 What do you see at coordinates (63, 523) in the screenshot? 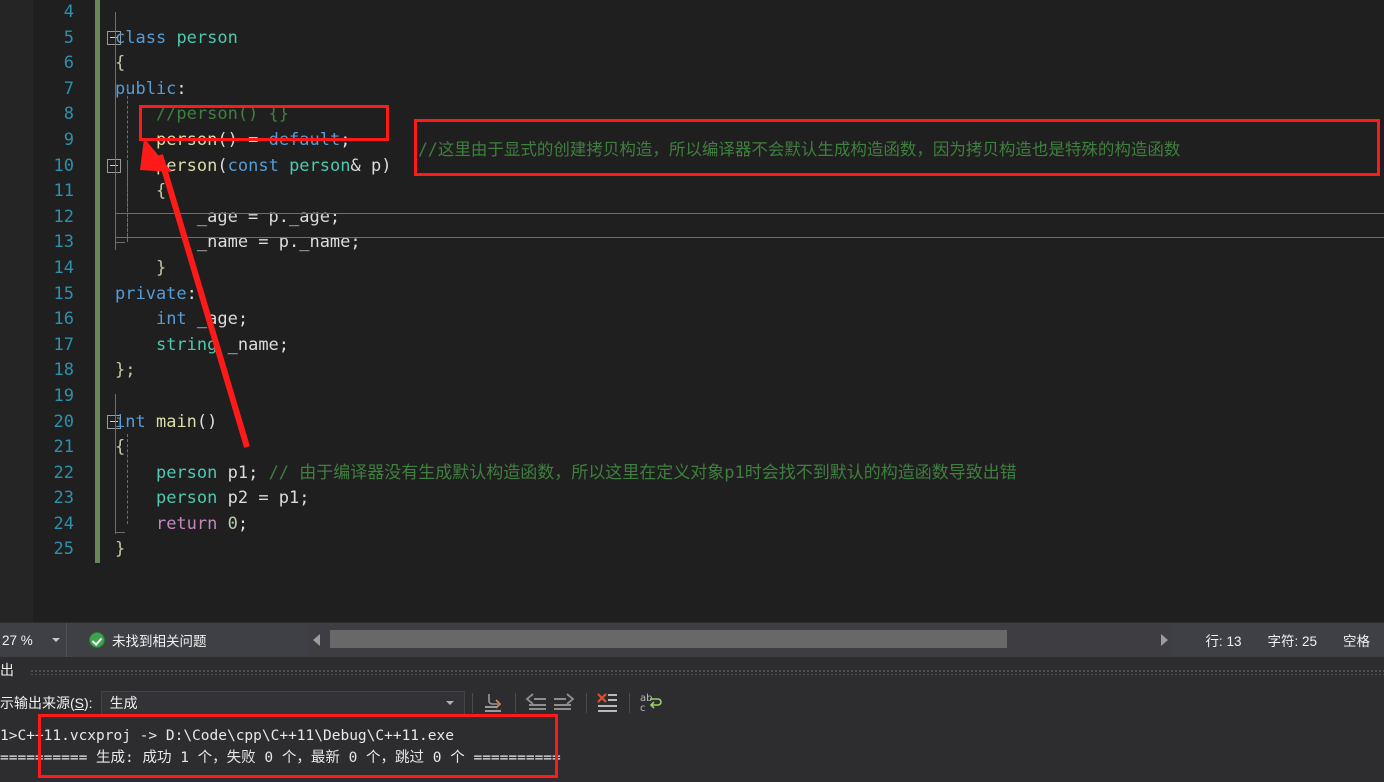
I see `line-number: 24` at bounding box center [63, 523].